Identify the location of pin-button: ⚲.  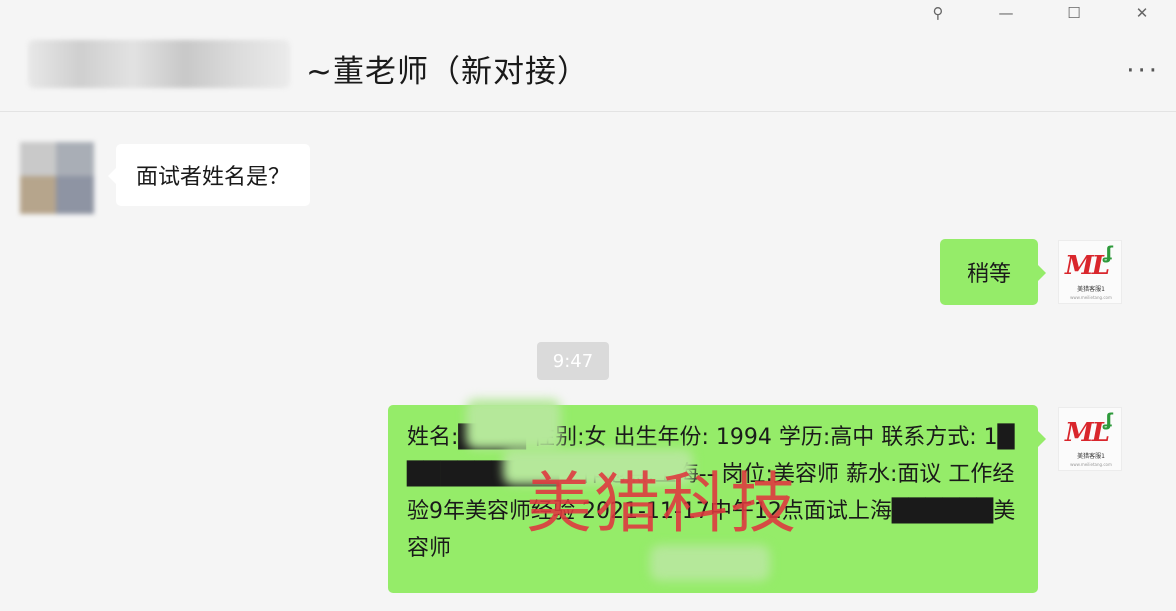
(938, 13).